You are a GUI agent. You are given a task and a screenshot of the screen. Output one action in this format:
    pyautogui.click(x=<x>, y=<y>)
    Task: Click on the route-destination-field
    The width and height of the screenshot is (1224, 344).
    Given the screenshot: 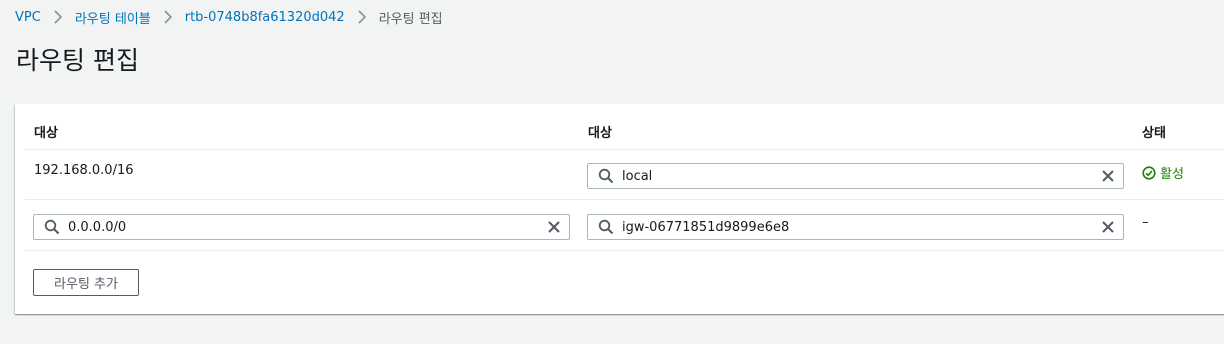 What is the action you would take?
    pyautogui.click(x=303, y=227)
    